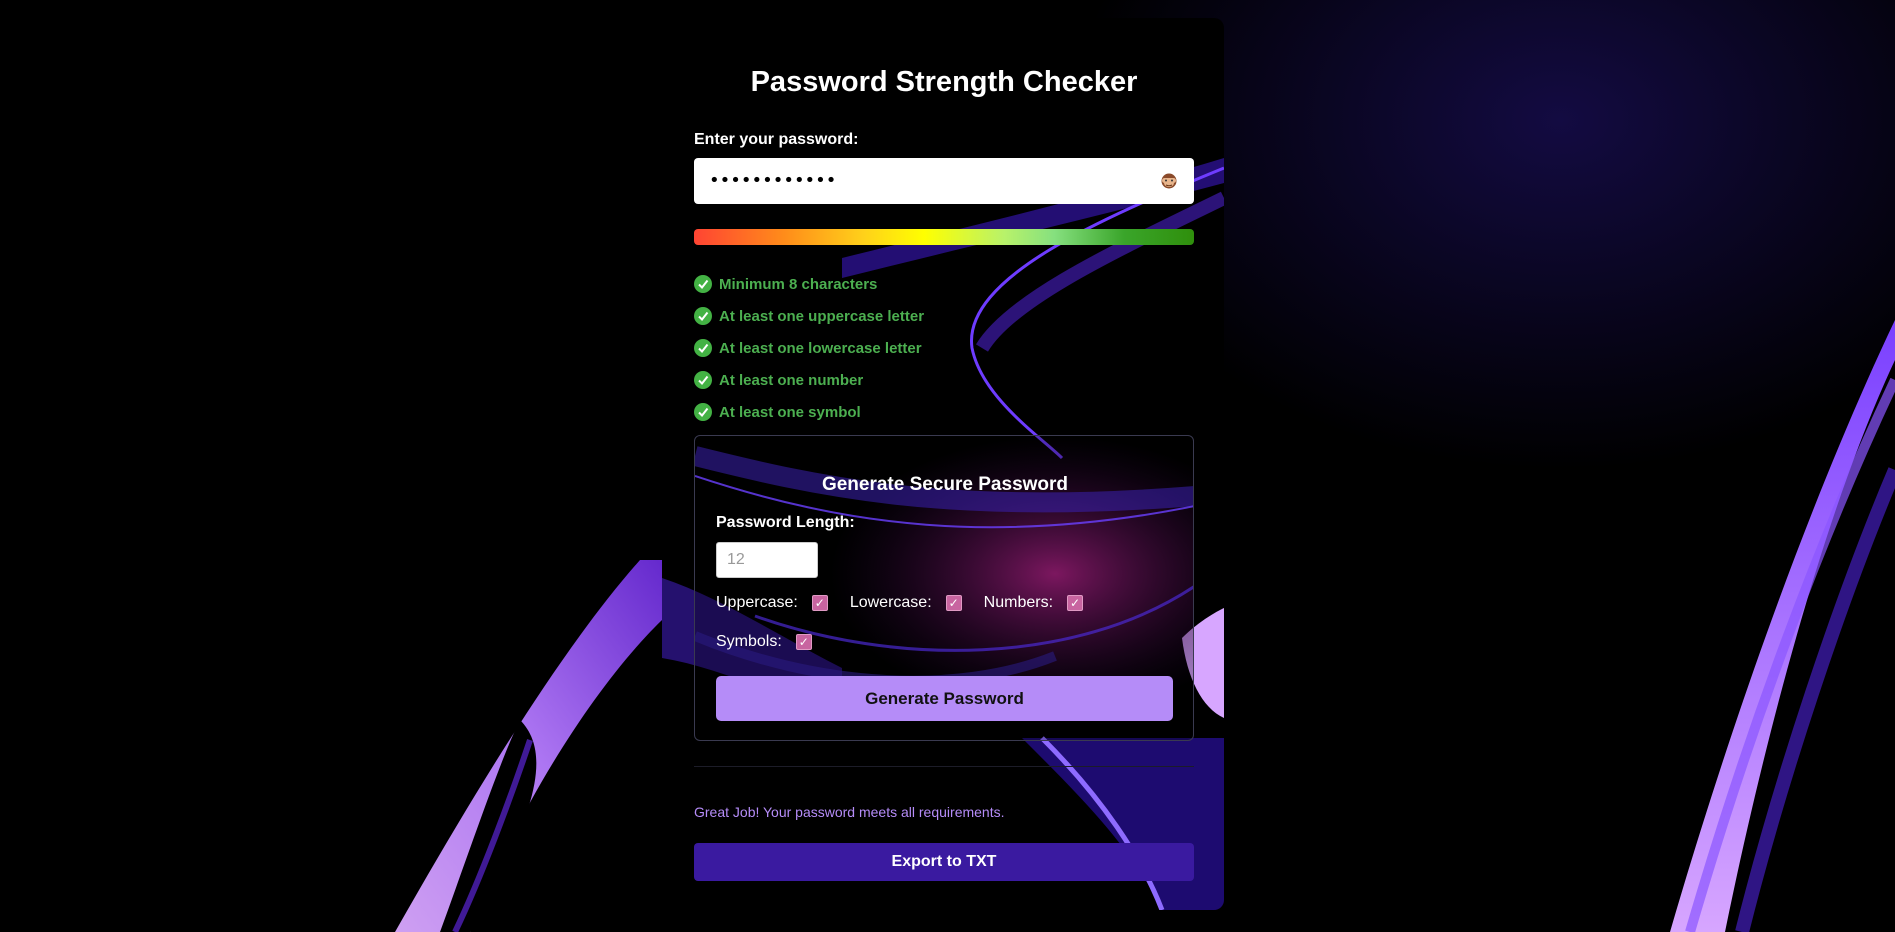 The height and width of the screenshot is (932, 1895). Describe the element at coordinates (773, 180) in the screenshot. I see `password-masked-value: ••••••••••••` at that location.